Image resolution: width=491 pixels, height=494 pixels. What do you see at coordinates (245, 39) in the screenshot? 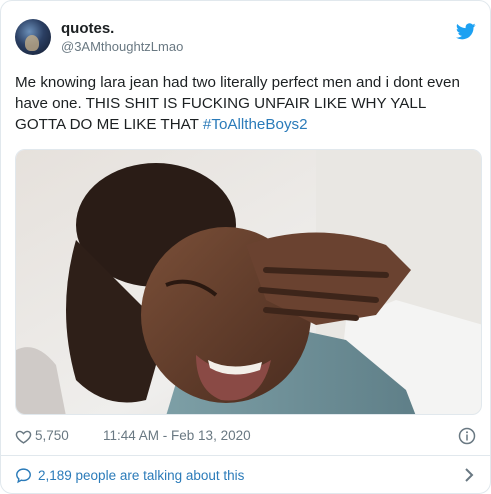
I see `tweet-header: quotes. @3AMthoughtzLmao` at bounding box center [245, 39].